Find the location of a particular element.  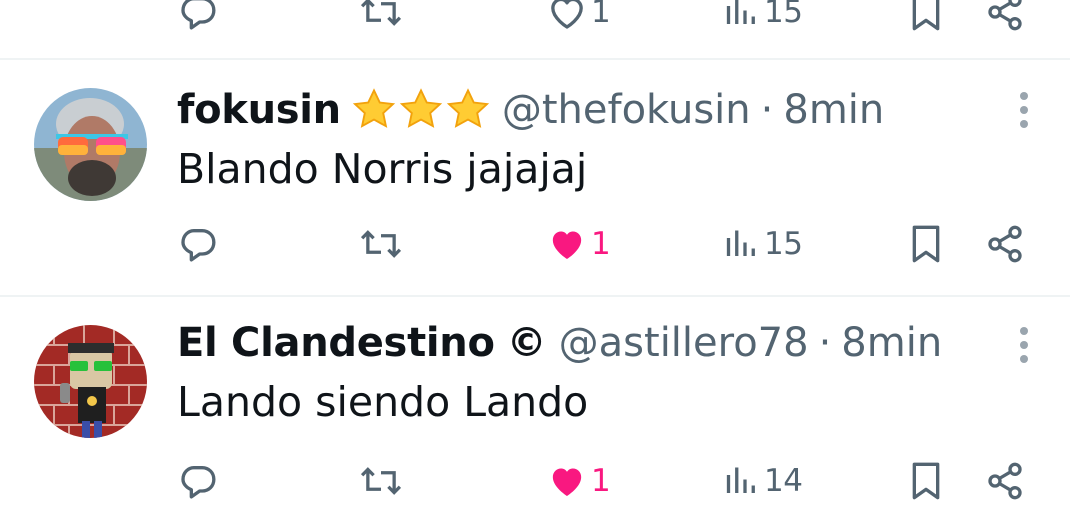

views-button: 14 is located at coordinates (763, 481).